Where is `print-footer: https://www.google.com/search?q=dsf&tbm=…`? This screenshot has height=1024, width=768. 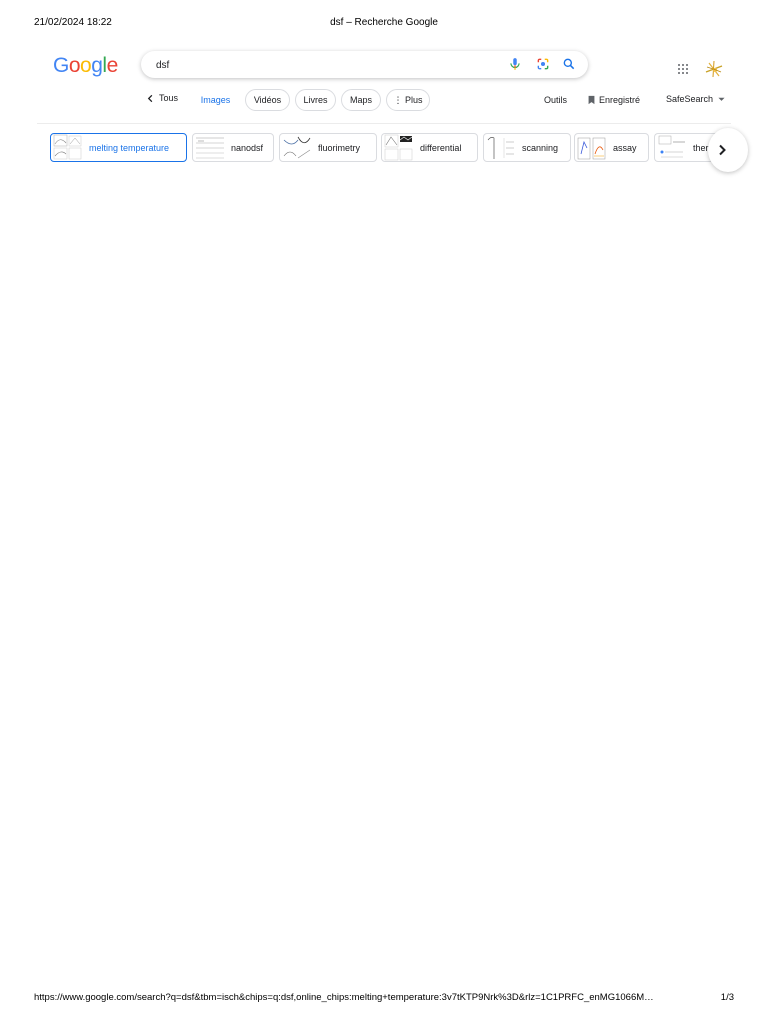
print-footer: https://www.google.com/search?q=dsf&tbm=… is located at coordinates (384, 999).